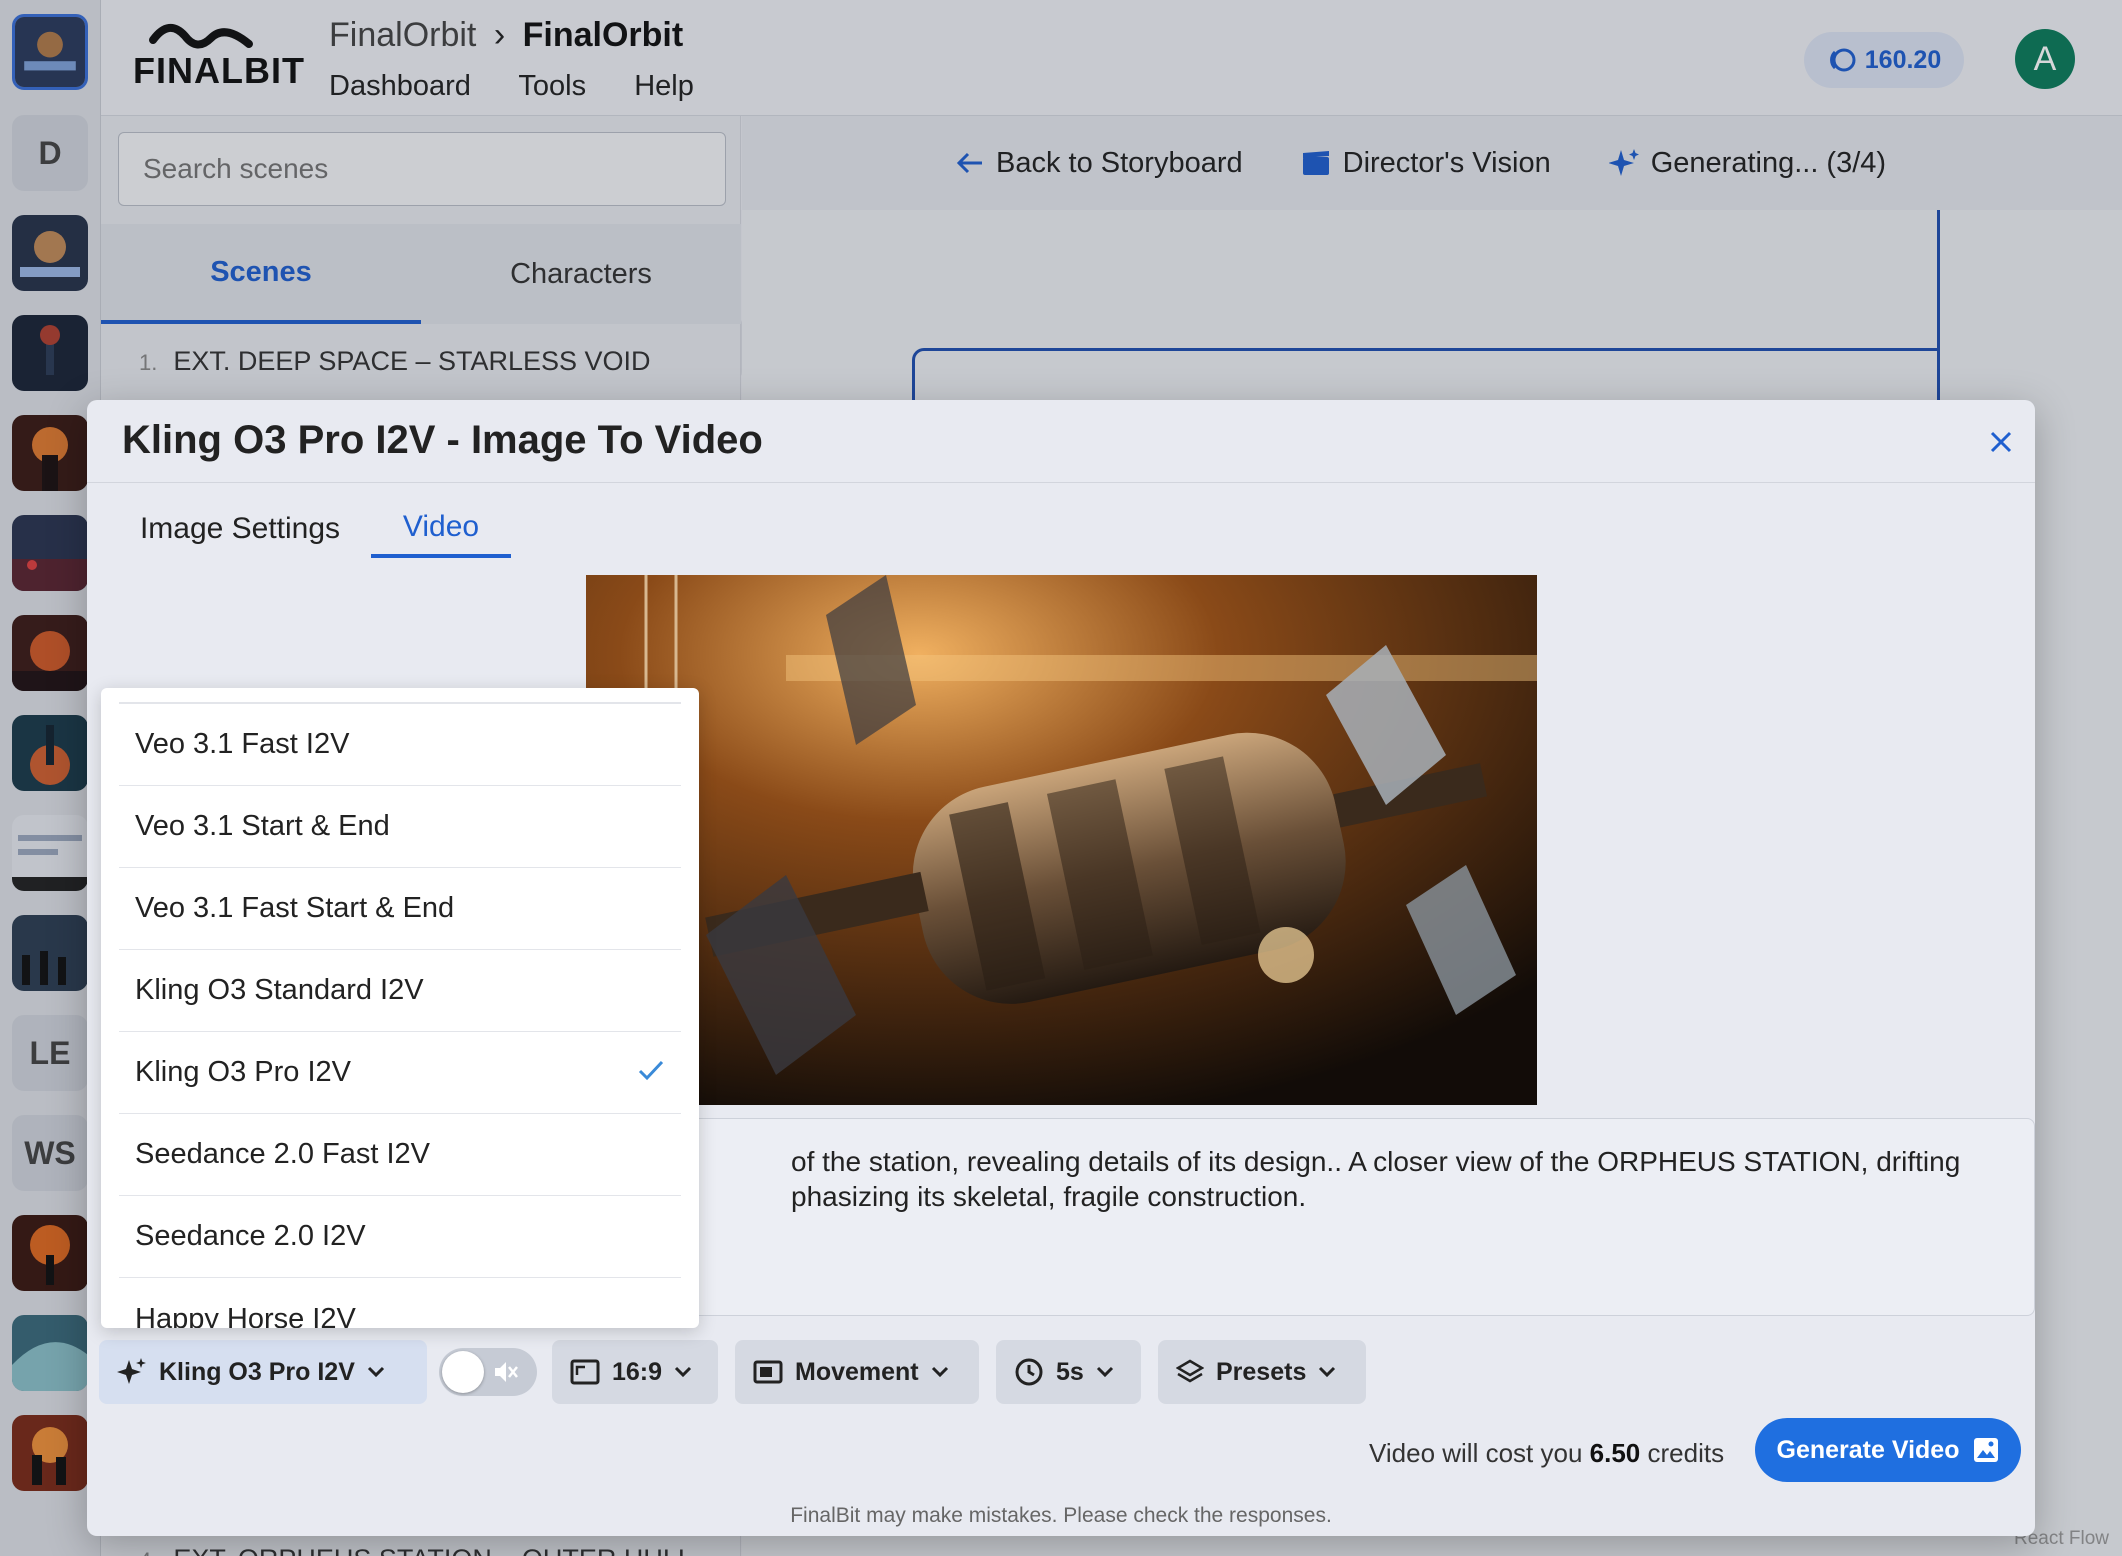  I want to click on close-button, so click(2001, 442).